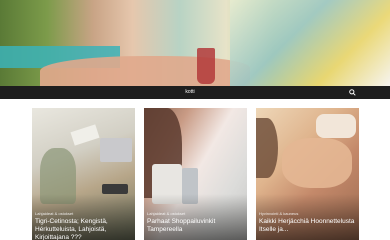  What do you see at coordinates (195, 226) in the screenshot?
I see `article-title: Parhaat Shoppailuvinkit Tampereella` at bounding box center [195, 226].